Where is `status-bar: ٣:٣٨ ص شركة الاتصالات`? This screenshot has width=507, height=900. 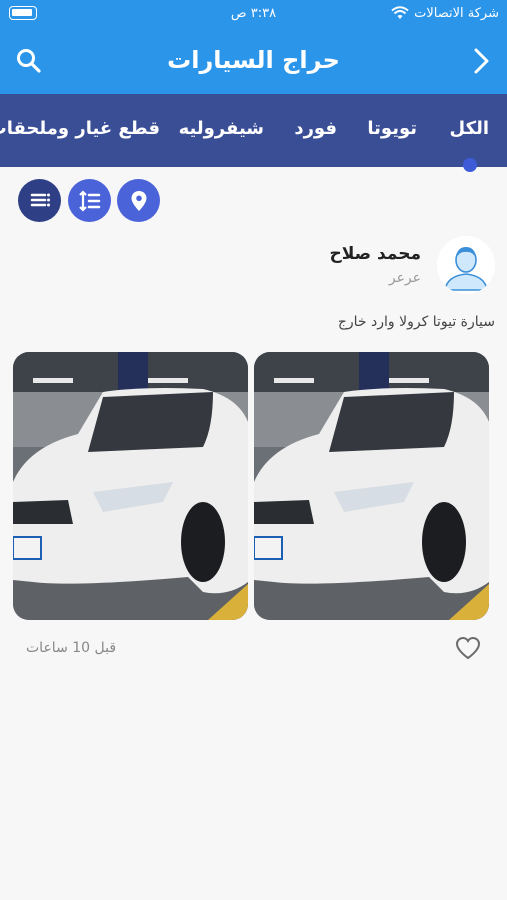 status-bar: ٣:٣٨ ص شركة الاتصالات is located at coordinates (253, 14).